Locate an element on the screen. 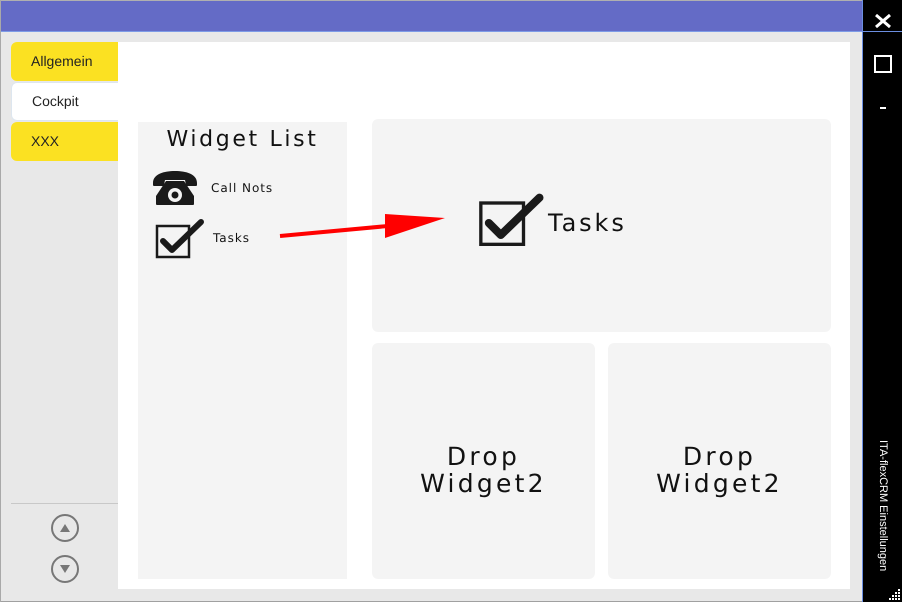  tab: XXX is located at coordinates (64, 141).